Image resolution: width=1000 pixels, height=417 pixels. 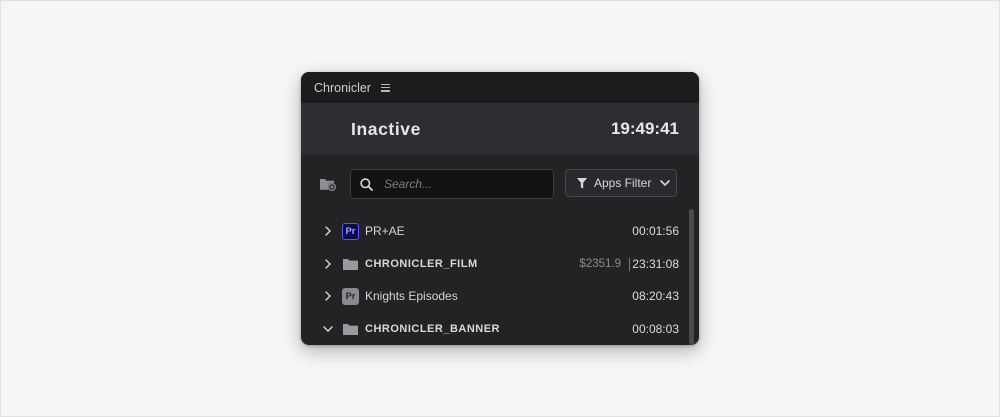 What do you see at coordinates (411, 296) in the screenshot?
I see `project-name: Knights Episodes` at bounding box center [411, 296].